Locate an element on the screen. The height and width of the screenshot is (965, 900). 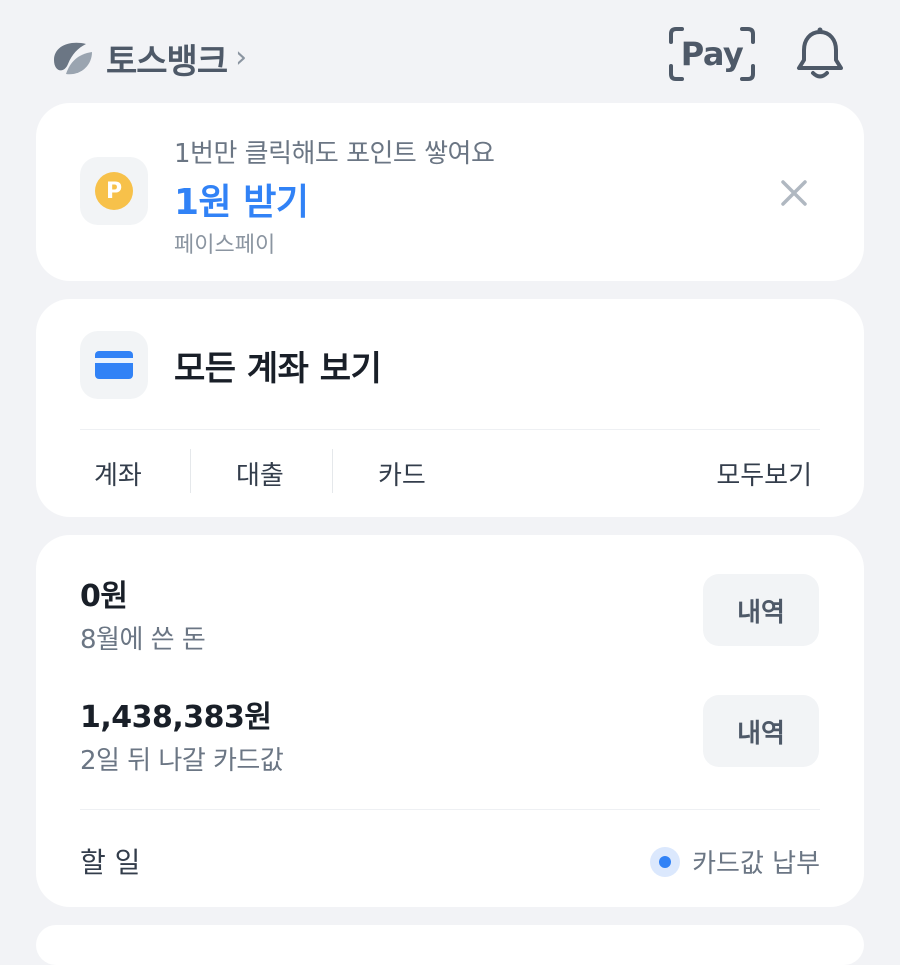
close-icon is located at coordinates (794, 193).